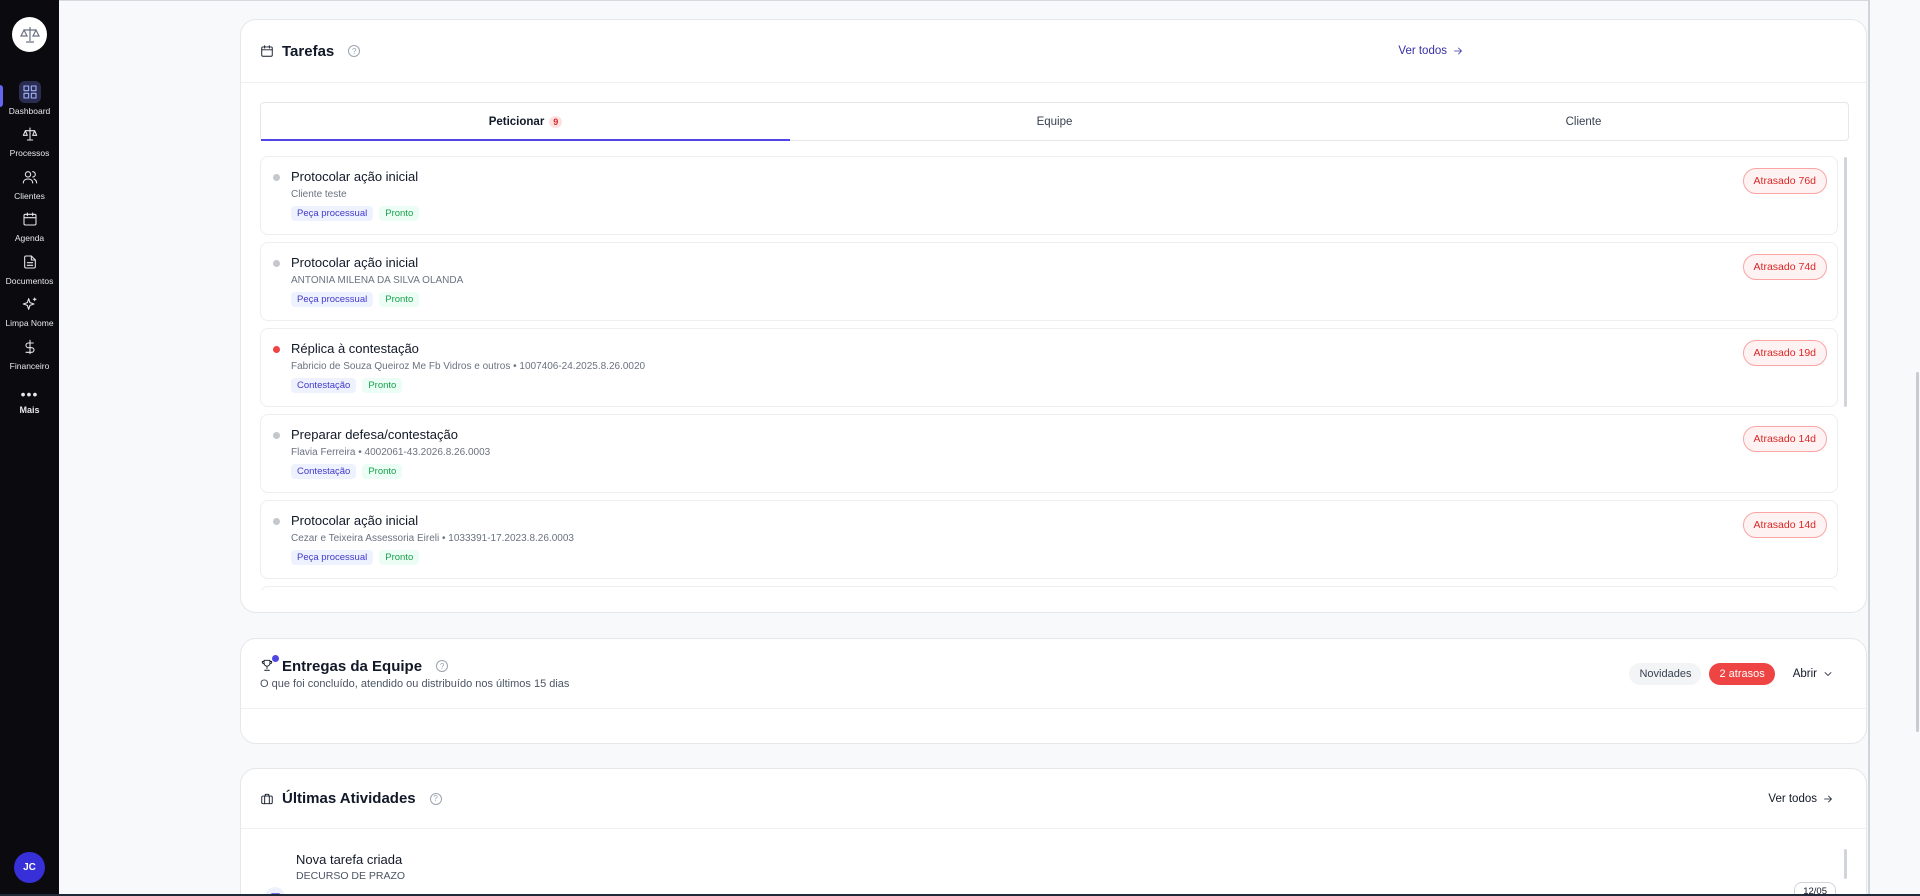 This screenshot has height=896, width=1920. Describe the element at coordinates (29, 238) in the screenshot. I see `sidebar-item-label: Agenda` at that location.